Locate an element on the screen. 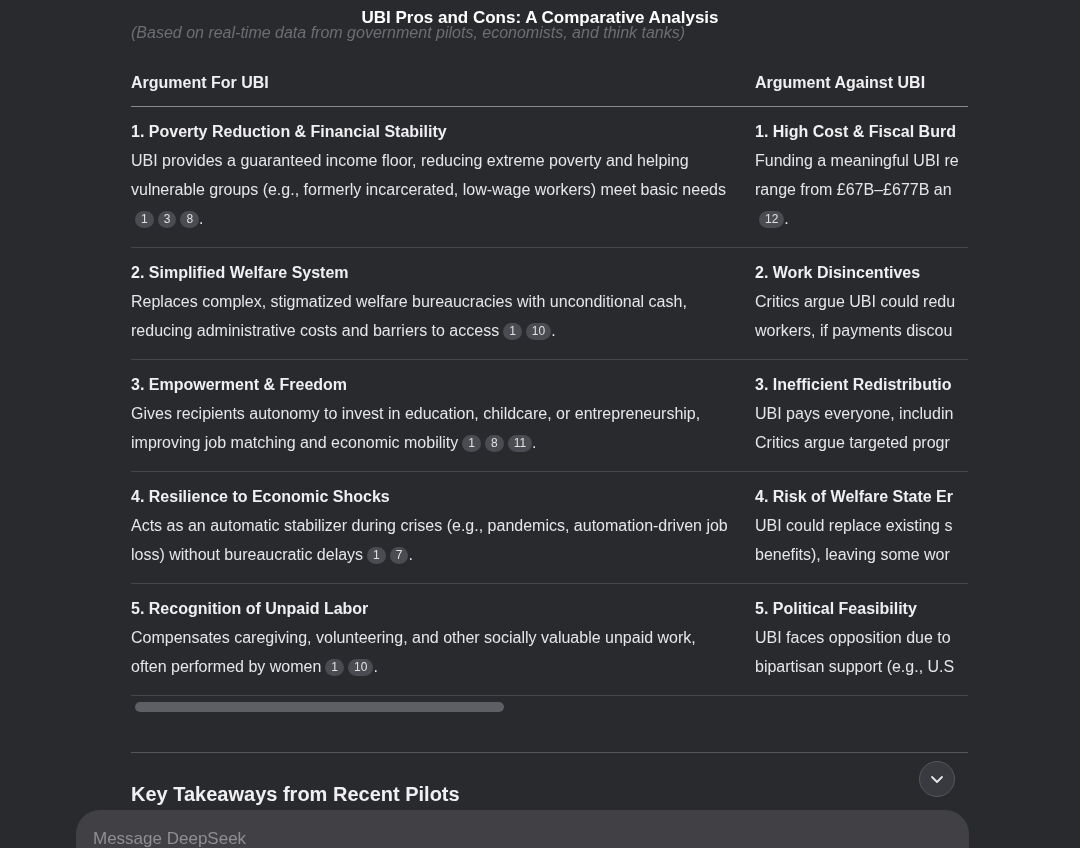  cell-text: Funding a meaningful UBI re is located at coordinates (857, 160).